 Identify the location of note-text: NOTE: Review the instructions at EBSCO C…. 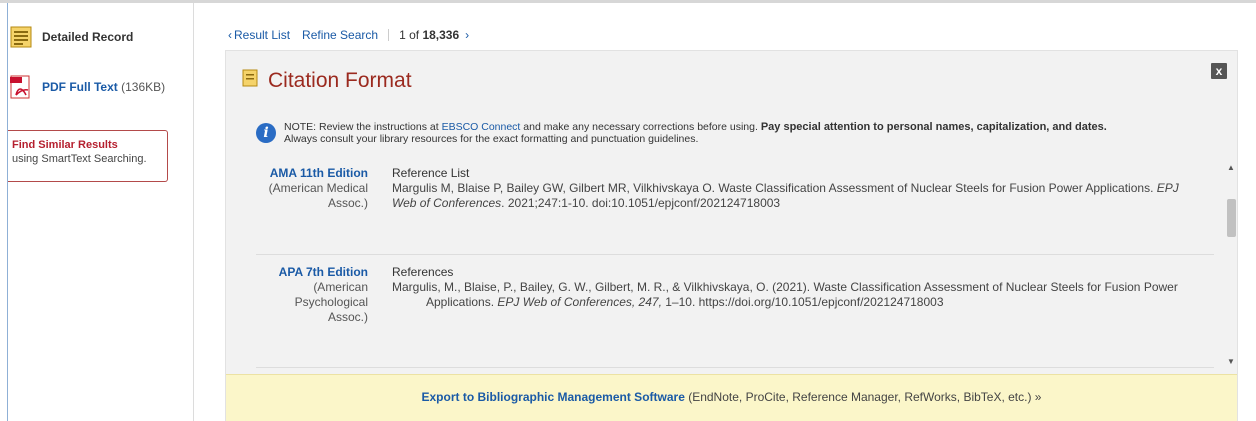
(695, 133).